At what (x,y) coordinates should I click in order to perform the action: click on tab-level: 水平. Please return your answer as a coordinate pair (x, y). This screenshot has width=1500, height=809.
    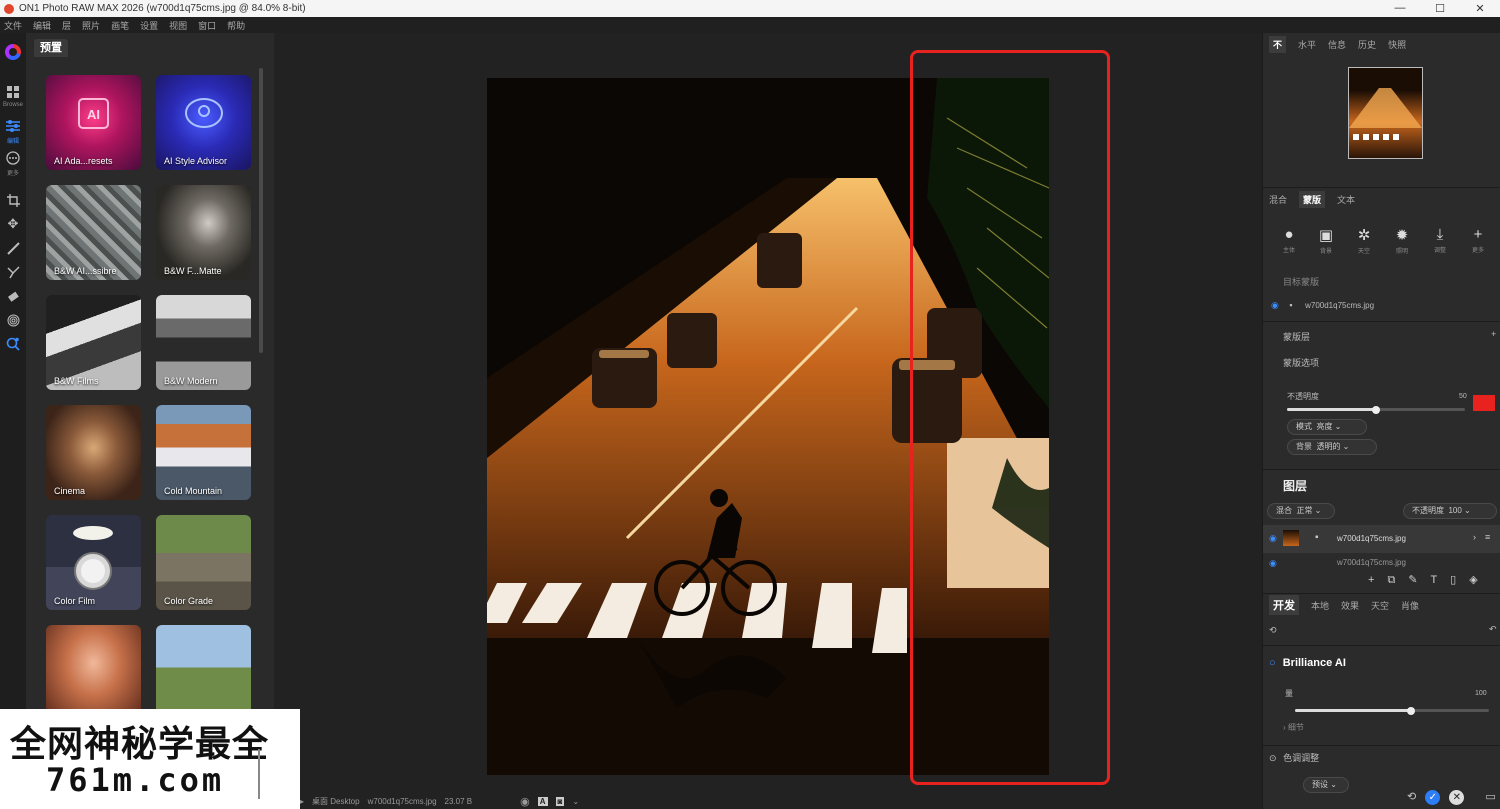
    Looking at the image, I should click on (1307, 44).